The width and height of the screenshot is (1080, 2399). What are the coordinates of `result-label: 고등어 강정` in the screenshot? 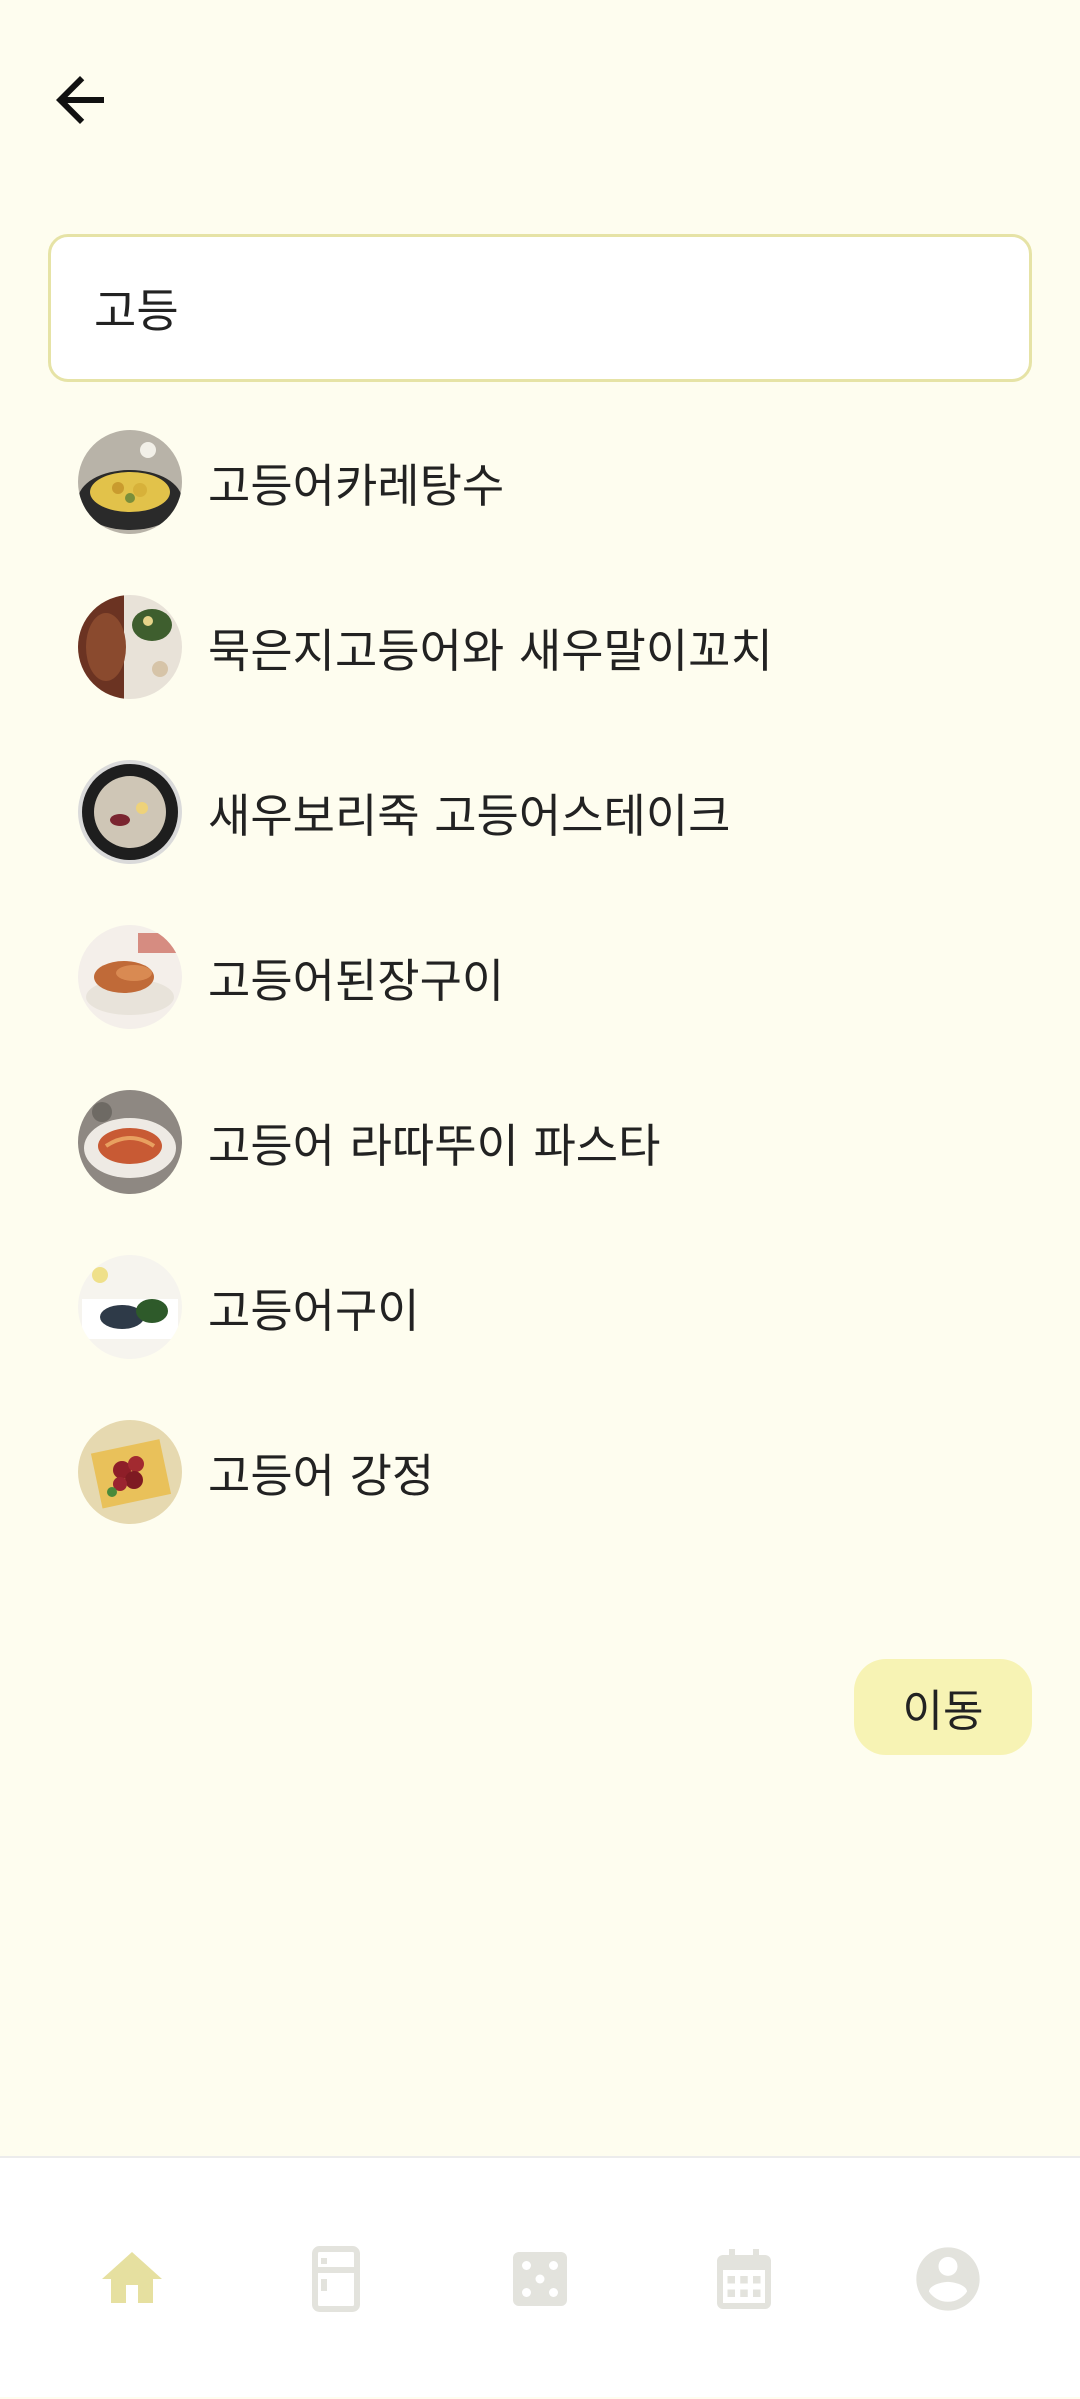 It's located at (321, 1475).